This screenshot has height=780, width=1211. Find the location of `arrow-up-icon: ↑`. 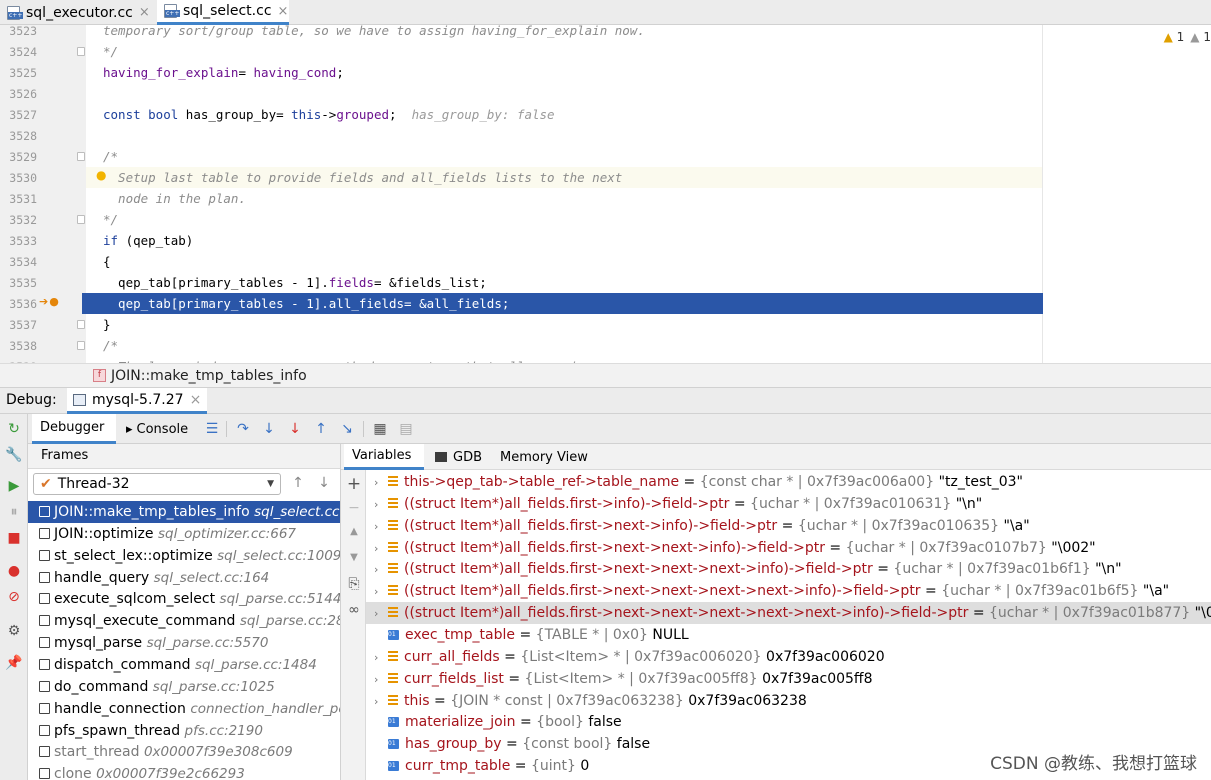

arrow-up-icon: ↑ is located at coordinates (298, 483).